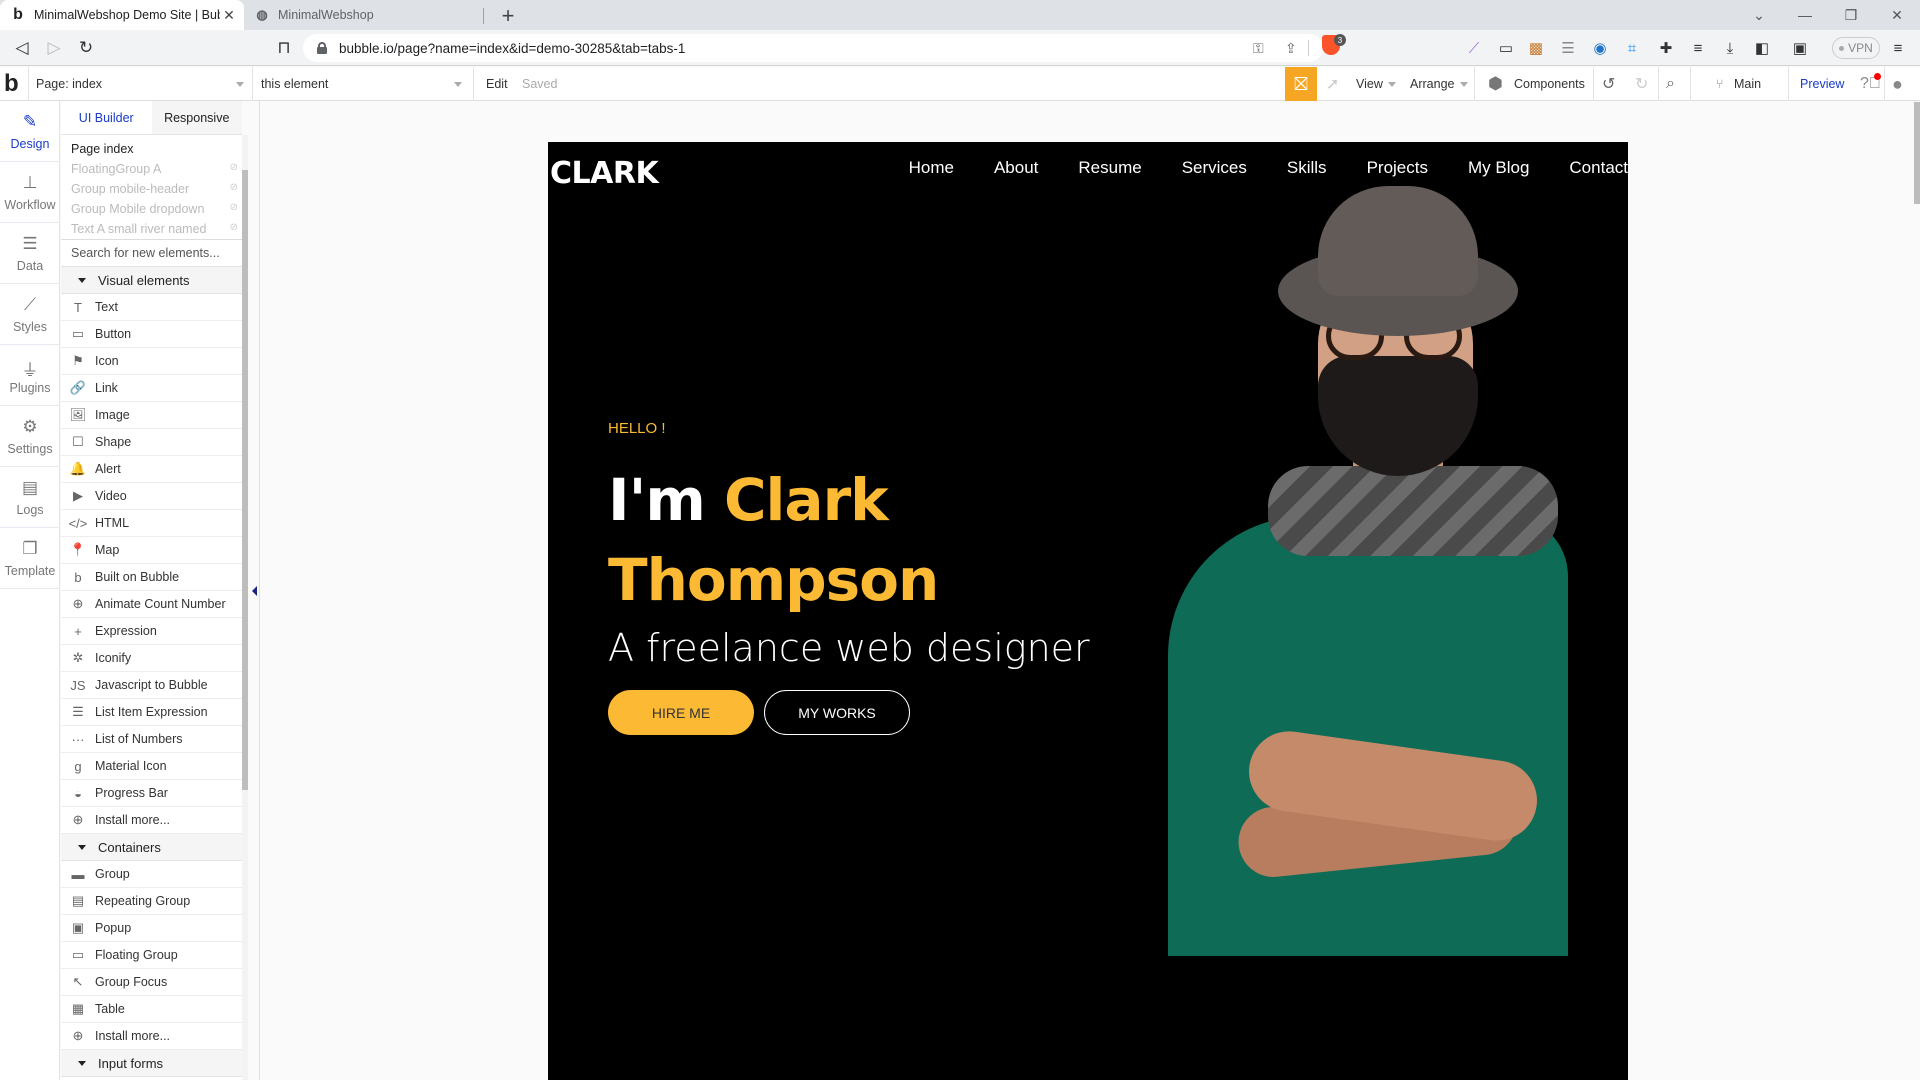 Image resolution: width=1920 pixels, height=1080 pixels. Describe the element at coordinates (1856, 48) in the screenshot. I see `vpn-button: VPN` at that location.